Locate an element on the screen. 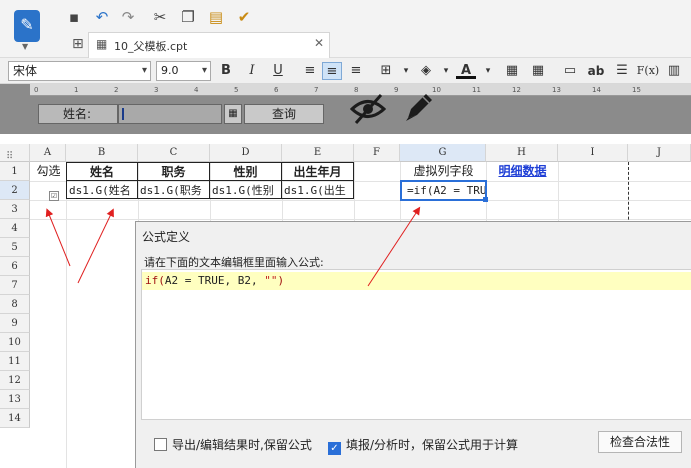 The image size is (691, 468). annotation-arrows is located at coordinates (233, 246).